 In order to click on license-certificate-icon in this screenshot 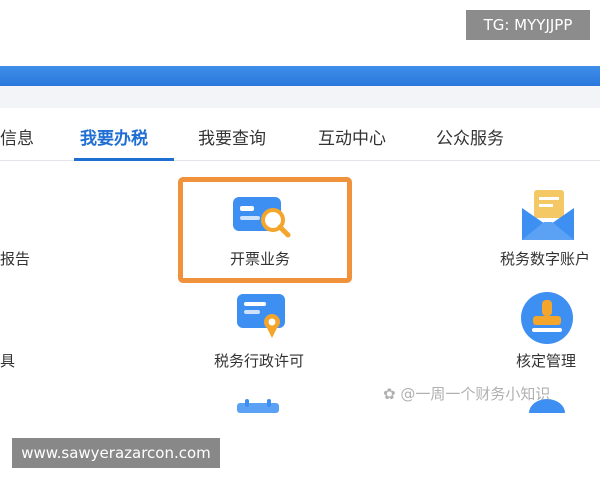, I will do `click(262, 315)`.